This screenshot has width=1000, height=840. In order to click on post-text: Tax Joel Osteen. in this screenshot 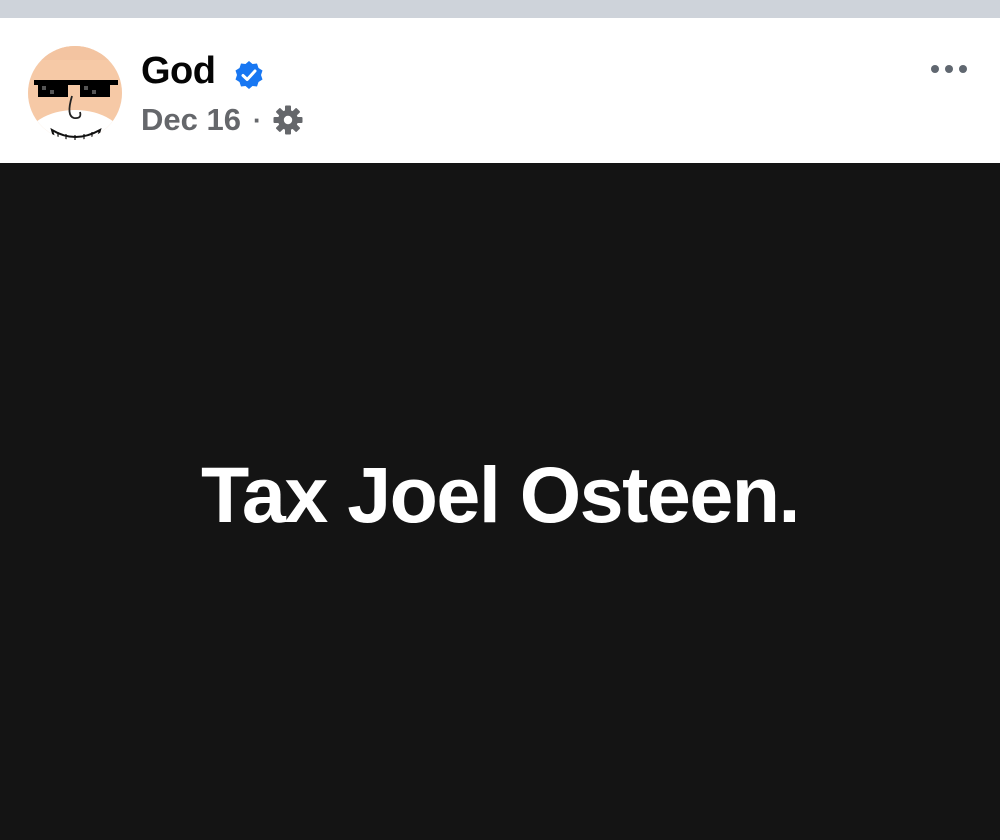, I will do `click(500, 494)`.